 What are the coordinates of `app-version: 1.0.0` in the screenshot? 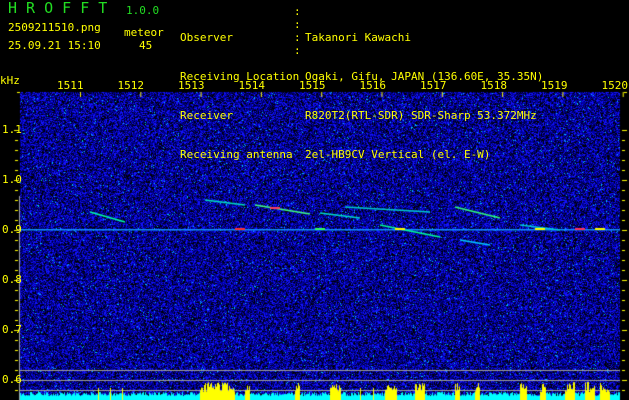 It's located at (143, 10).